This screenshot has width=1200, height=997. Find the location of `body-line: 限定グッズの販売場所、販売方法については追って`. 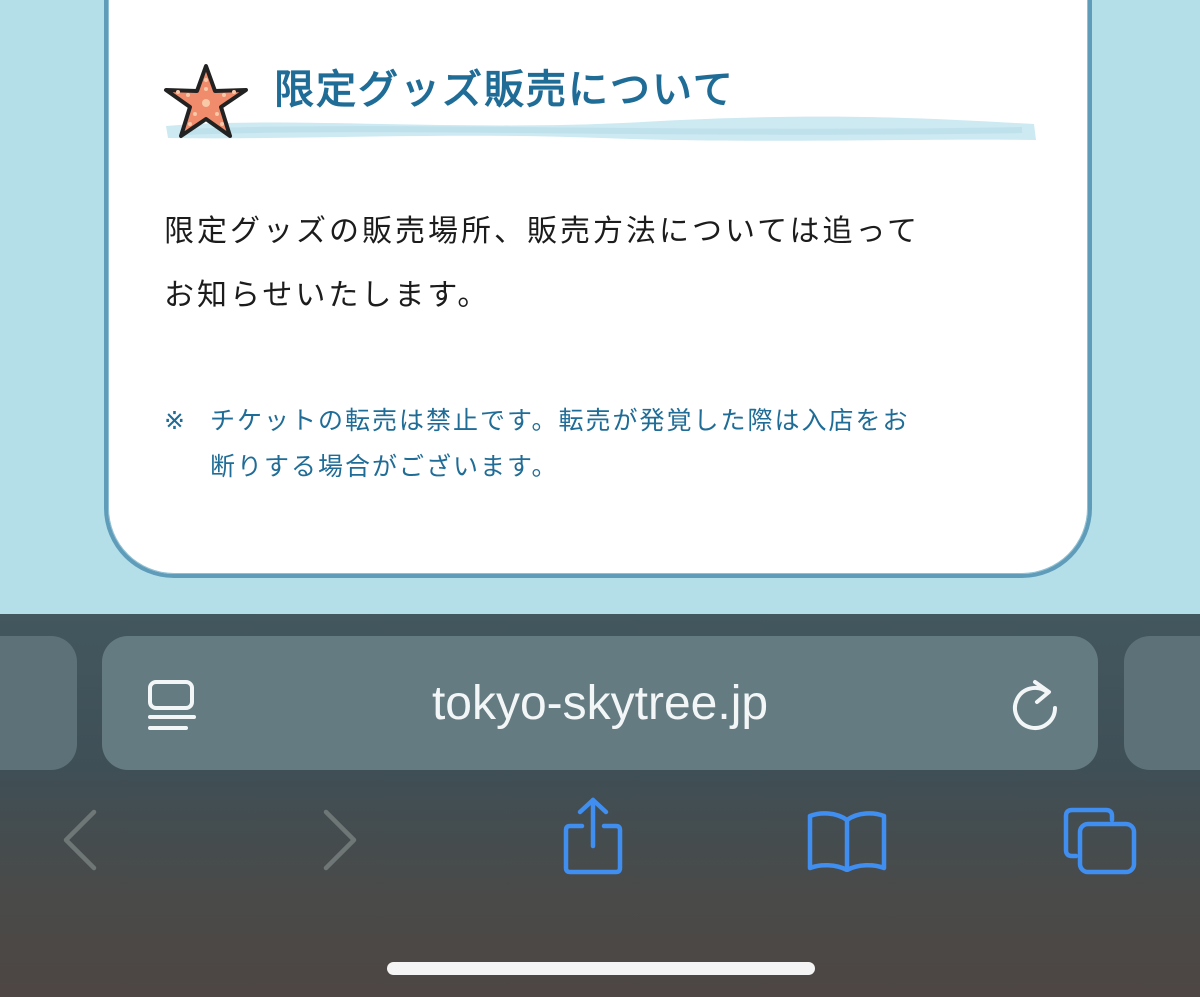

body-line: 限定グッズの販売場所、販売方法については追って is located at coordinates (542, 231).